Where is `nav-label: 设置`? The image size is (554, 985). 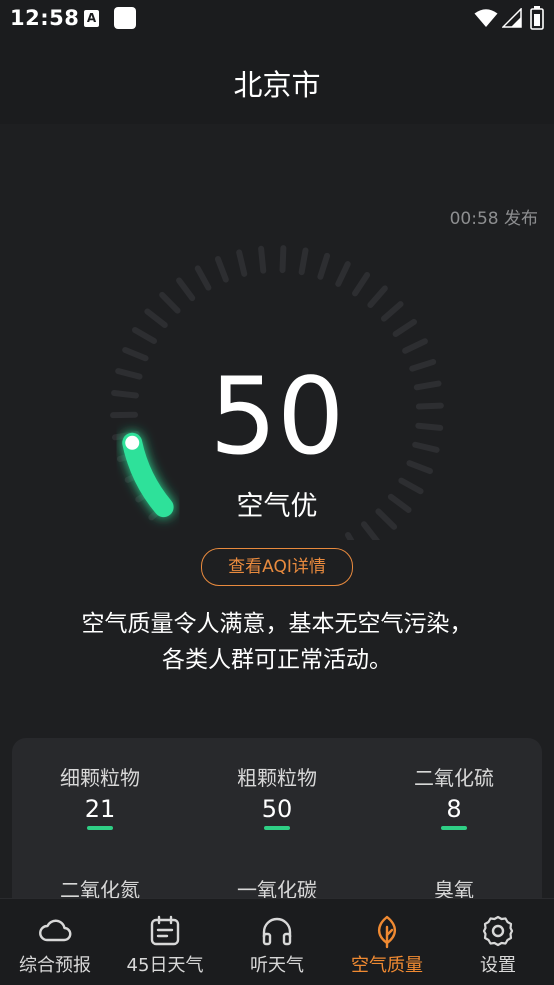
nav-label: 设置 is located at coordinates (498, 964).